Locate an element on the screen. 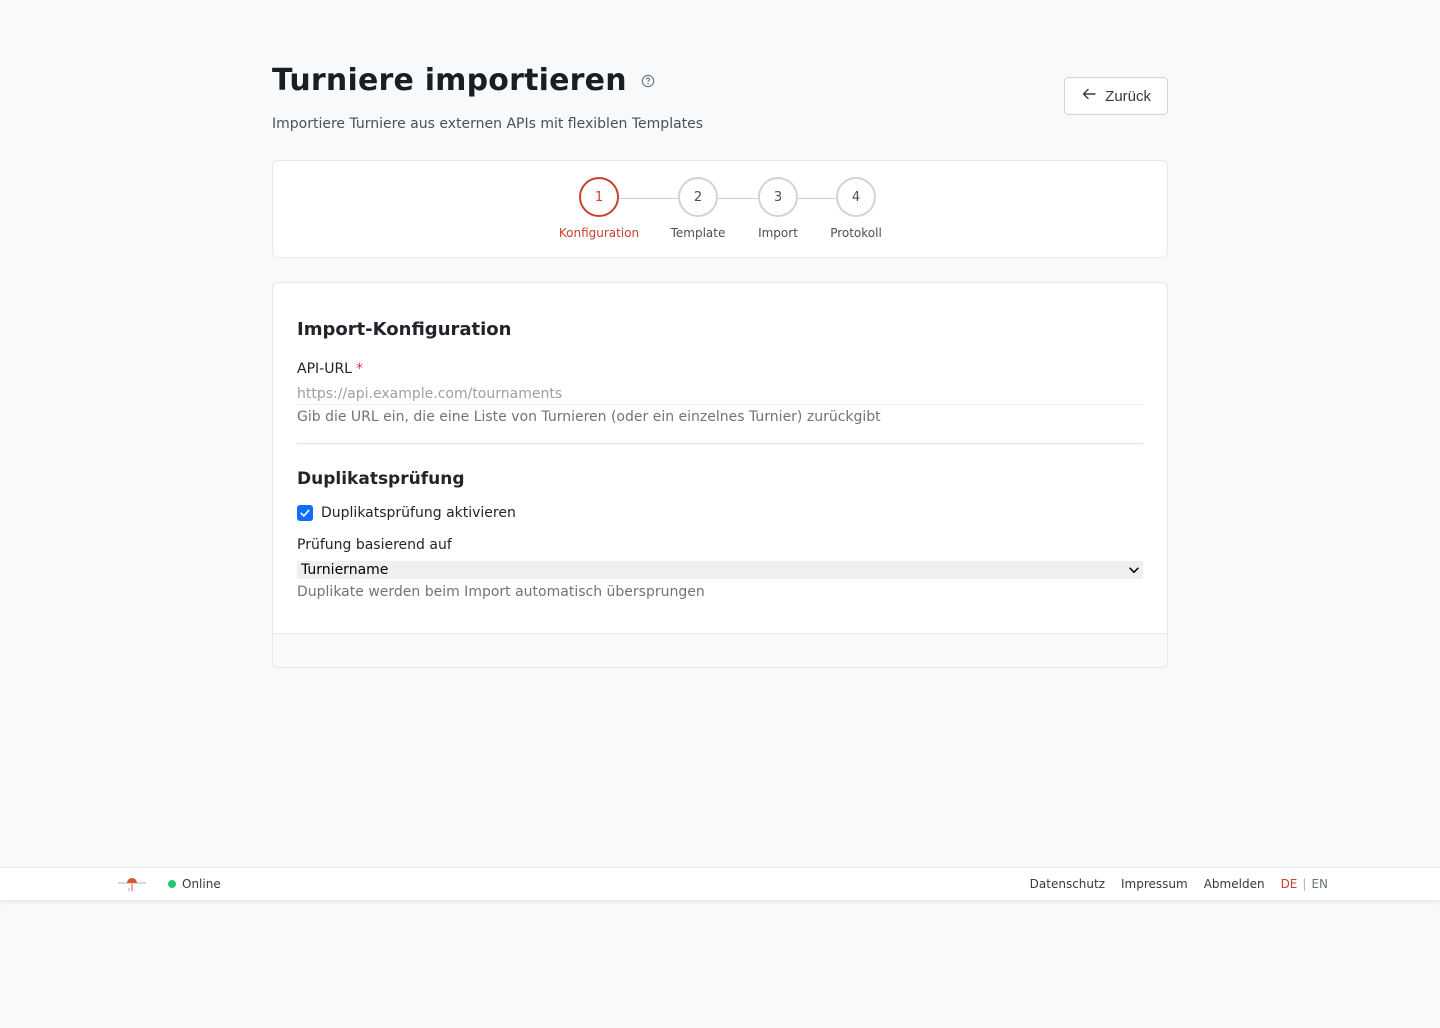 Image resolution: width=1440 pixels, height=1028 pixels. step-konfiguration: 1 Konfiguration is located at coordinates (599, 208).